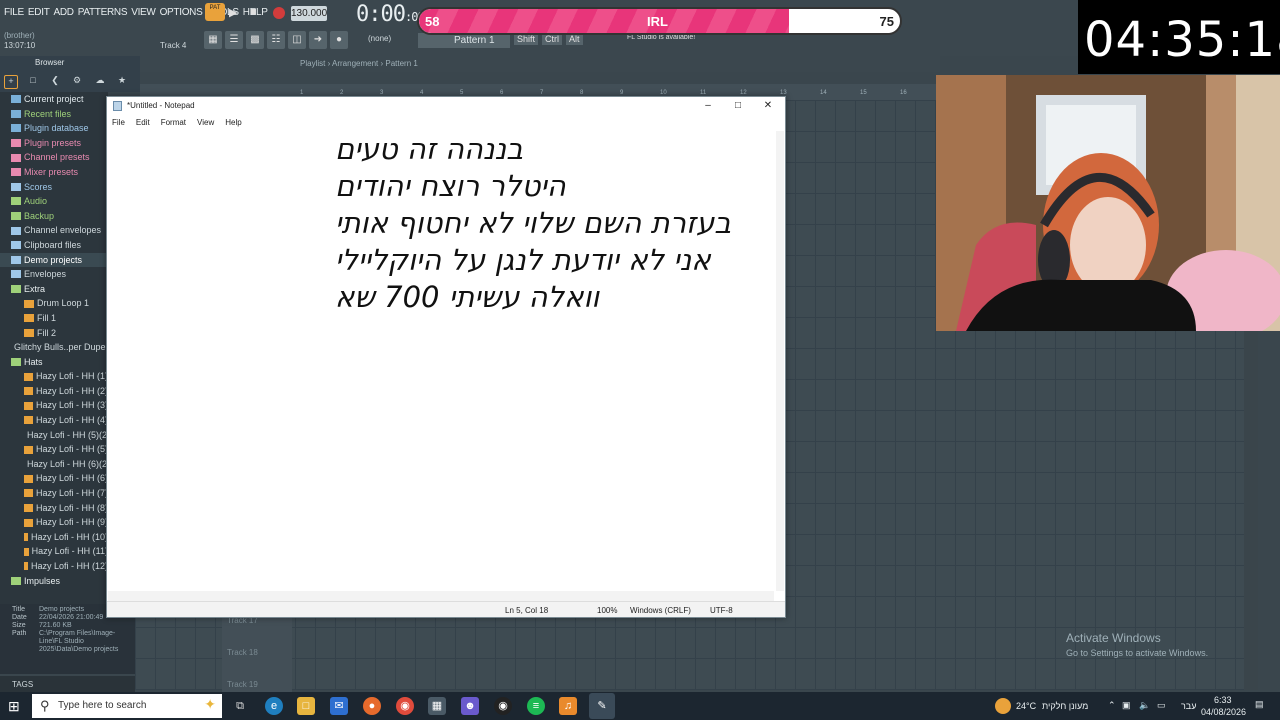 The width and height of the screenshot is (1280, 720). I want to click on piano-roll-icon: ▩, so click(255, 40).